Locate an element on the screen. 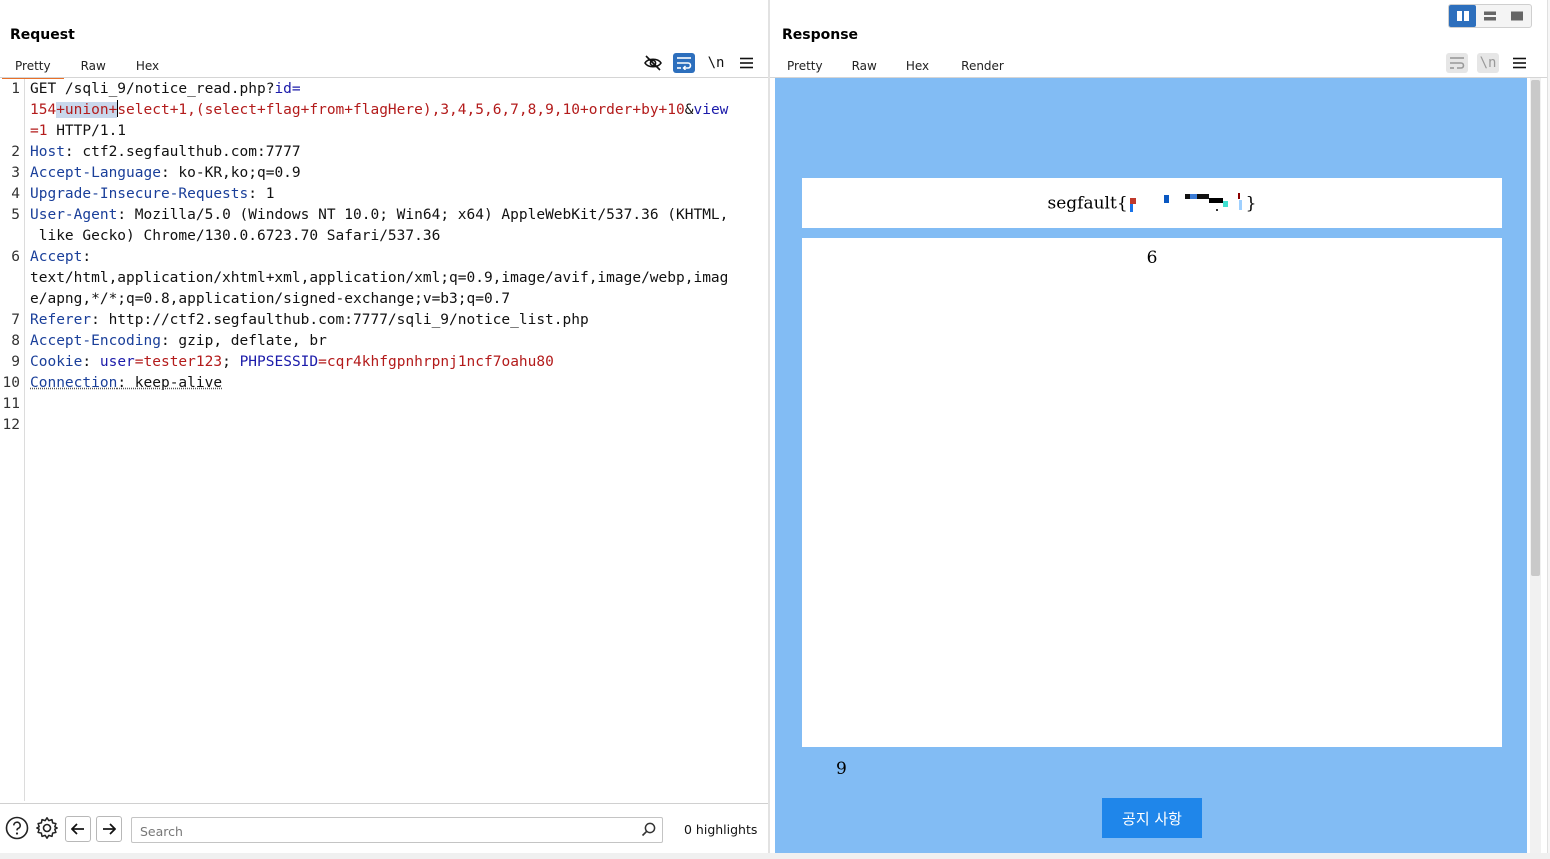 Image resolution: width=1550 pixels, height=859 pixels. flag-close-brace: } is located at coordinates (1251, 203).